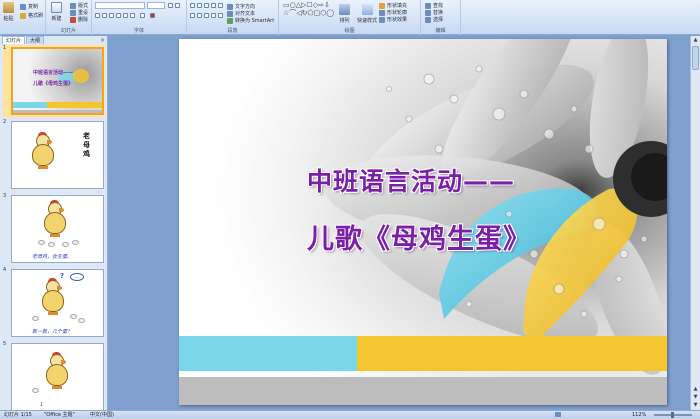 The image size is (700, 419). Describe the element at coordinates (35, 40) in the screenshot. I see `tab-outline: 大纲` at that location.